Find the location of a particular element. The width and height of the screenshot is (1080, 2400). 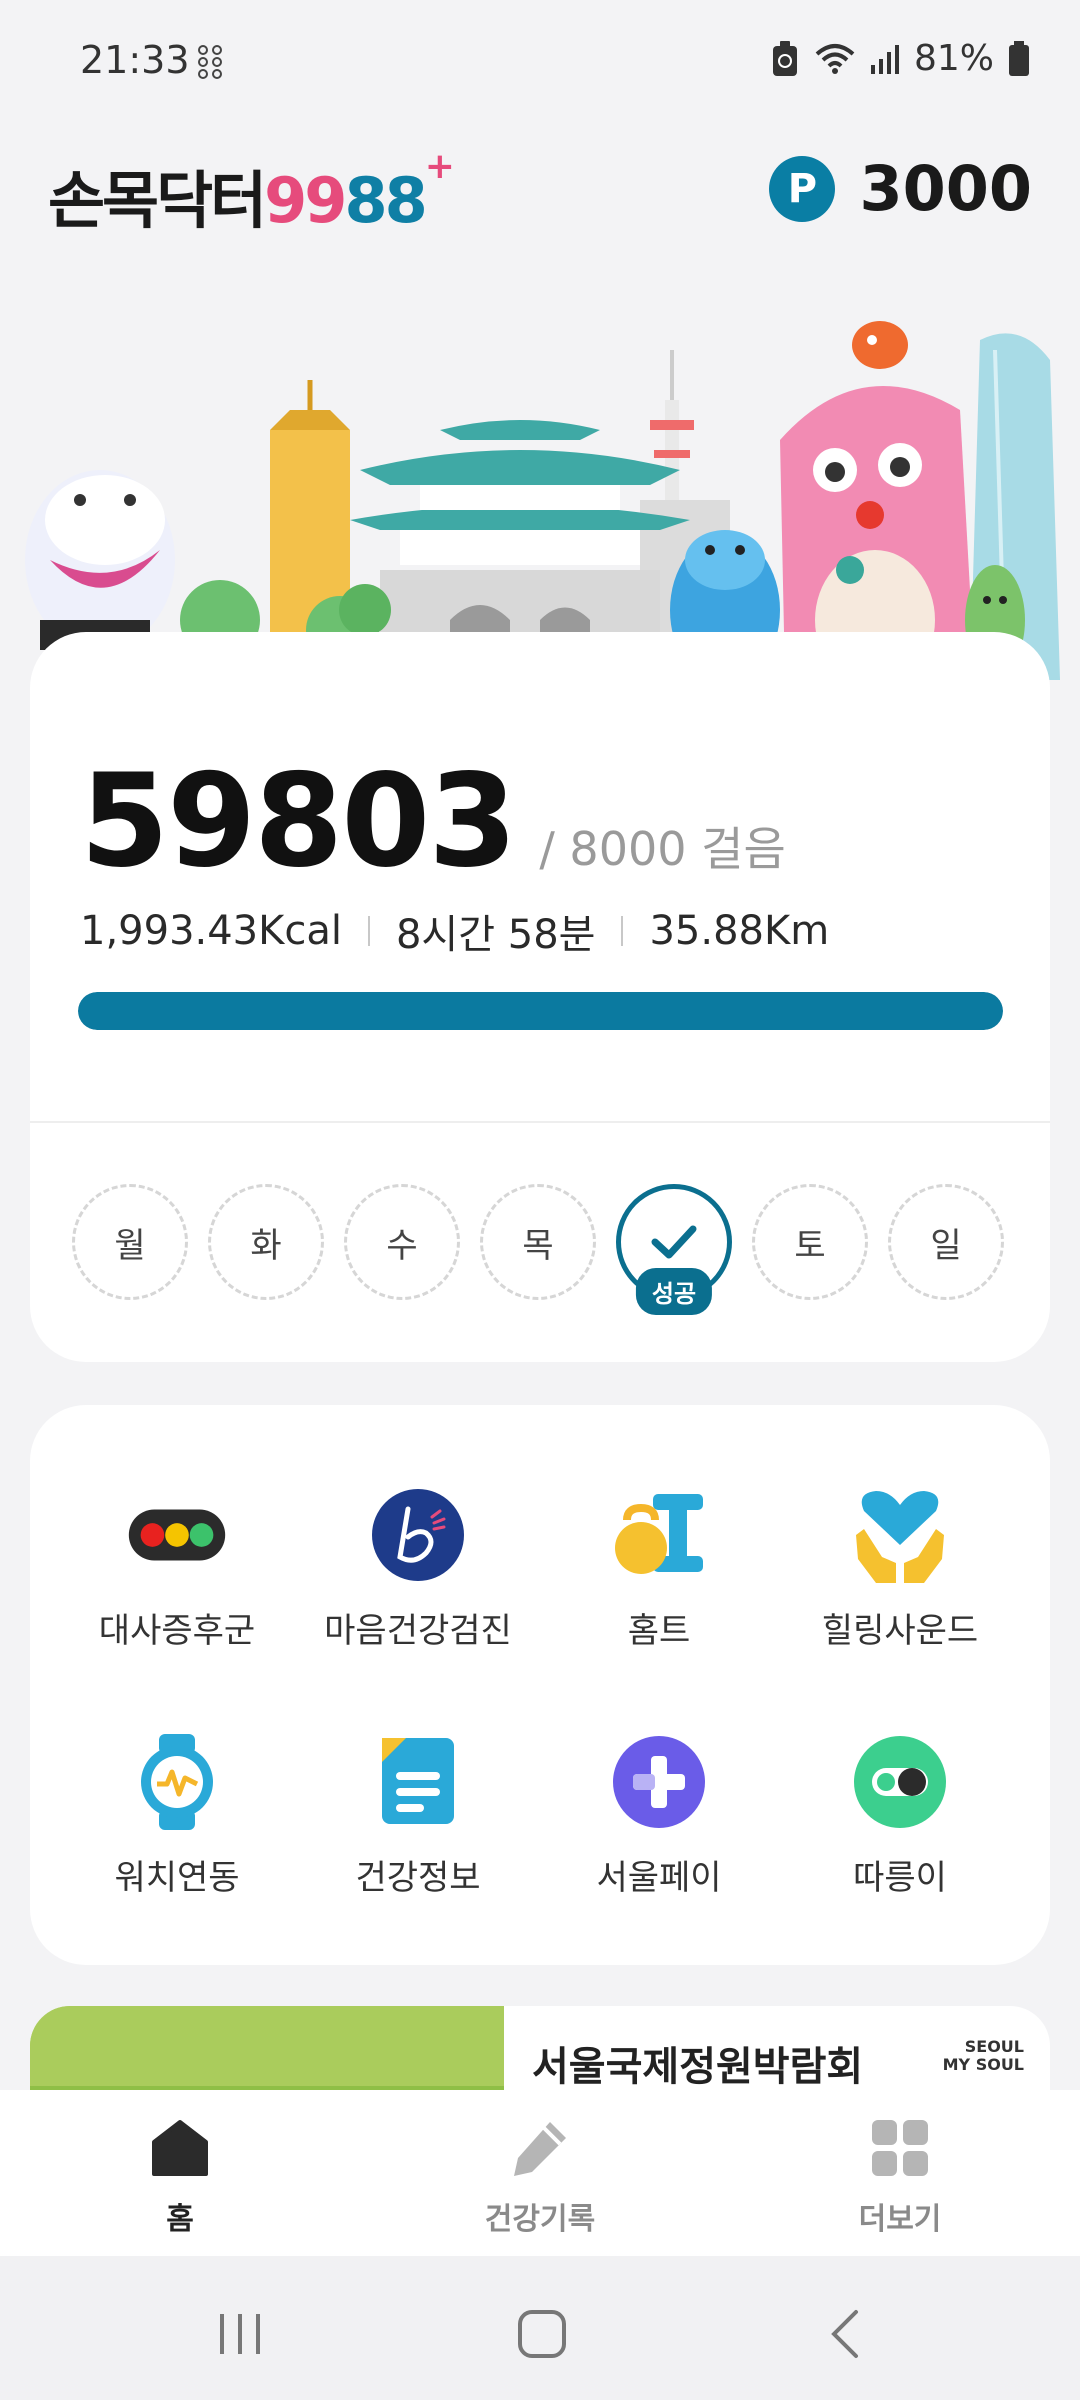

battery-icon is located at coordinates (1019, 58).